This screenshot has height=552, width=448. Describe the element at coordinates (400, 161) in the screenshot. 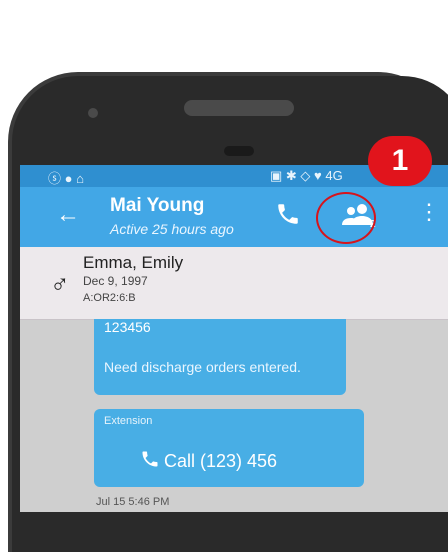

I see `annotation-badge: 1` at that location.